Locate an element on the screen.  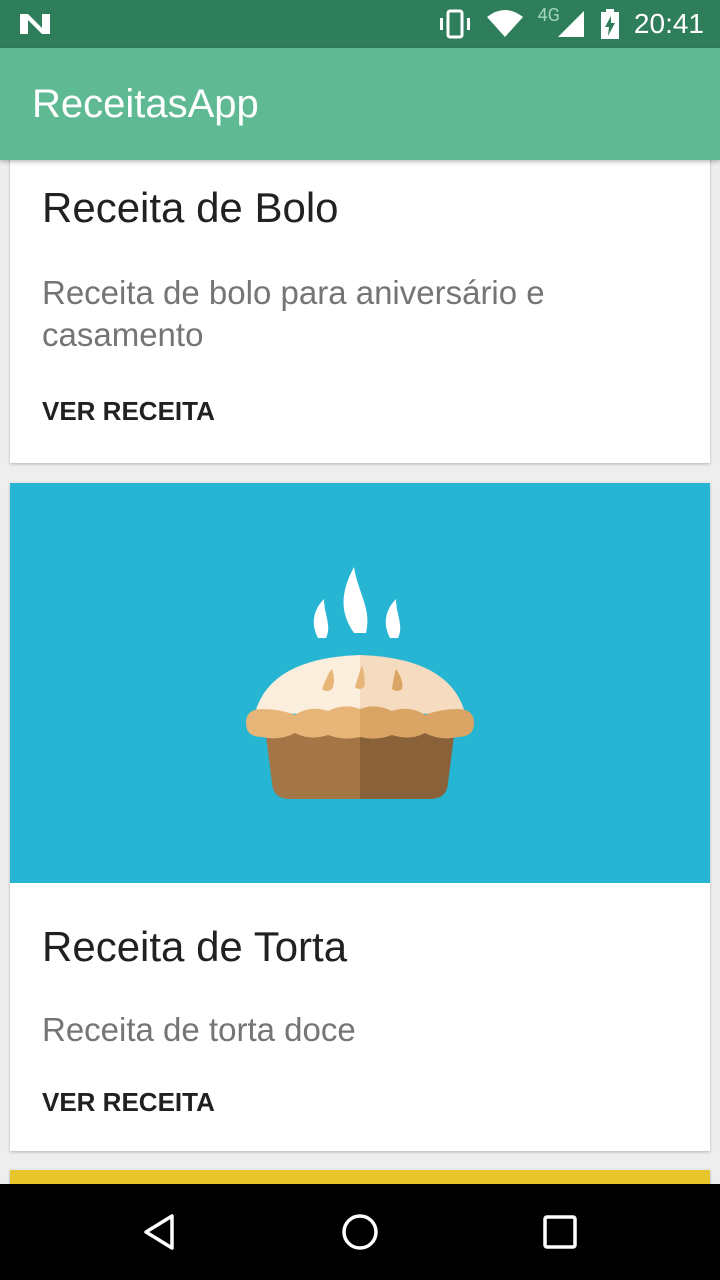
card-title: Receita de Torta is located at coordinates (195, 946).